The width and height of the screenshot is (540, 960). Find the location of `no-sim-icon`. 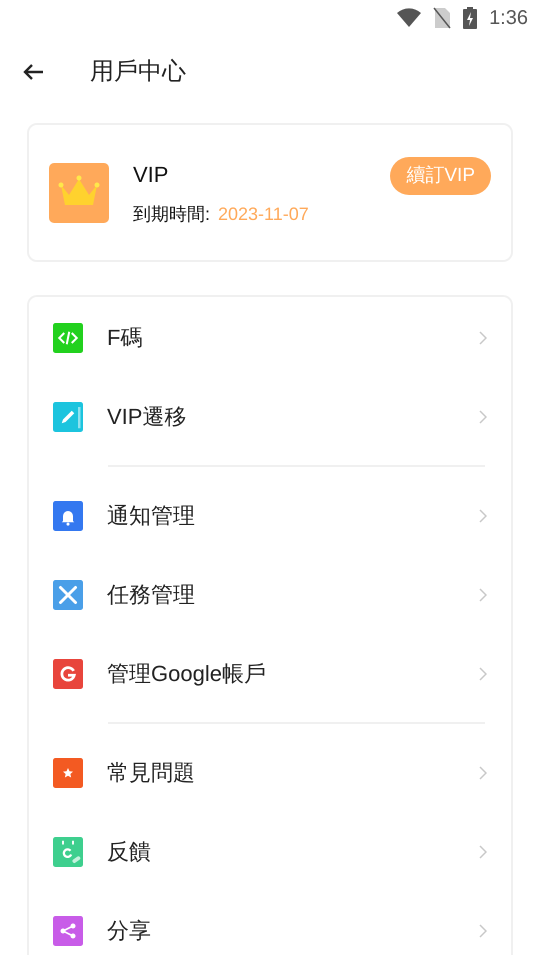

no-sim-icon is located at coordinates (442, 18).